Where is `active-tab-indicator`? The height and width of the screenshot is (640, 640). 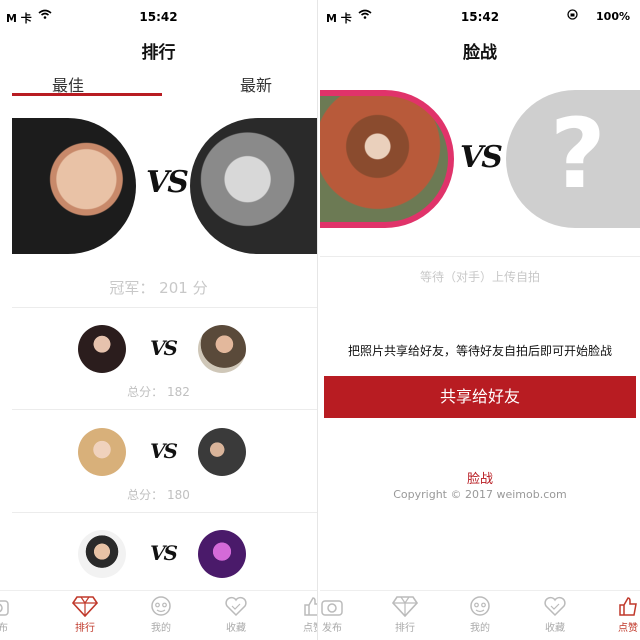 active-tab-indicator is located at coordinates (87, 94).